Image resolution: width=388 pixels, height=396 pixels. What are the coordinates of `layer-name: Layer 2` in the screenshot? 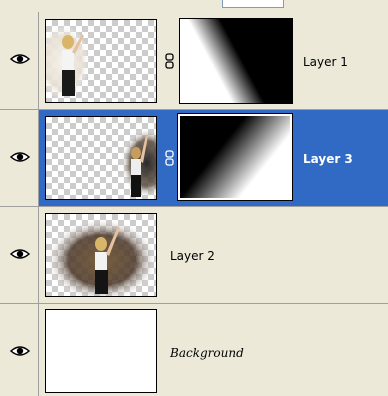 It's located at (192, 256).